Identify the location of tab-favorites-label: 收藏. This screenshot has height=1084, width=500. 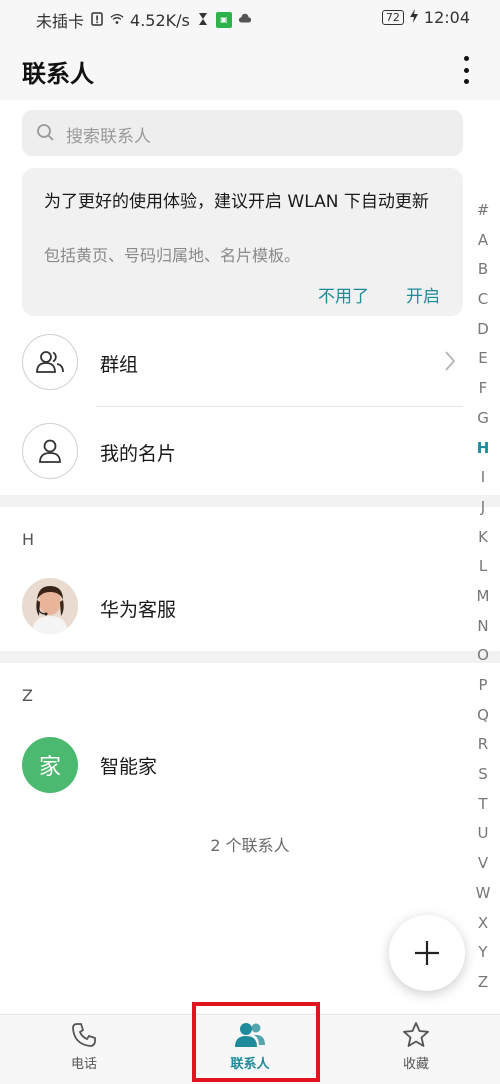
(415, 1064).